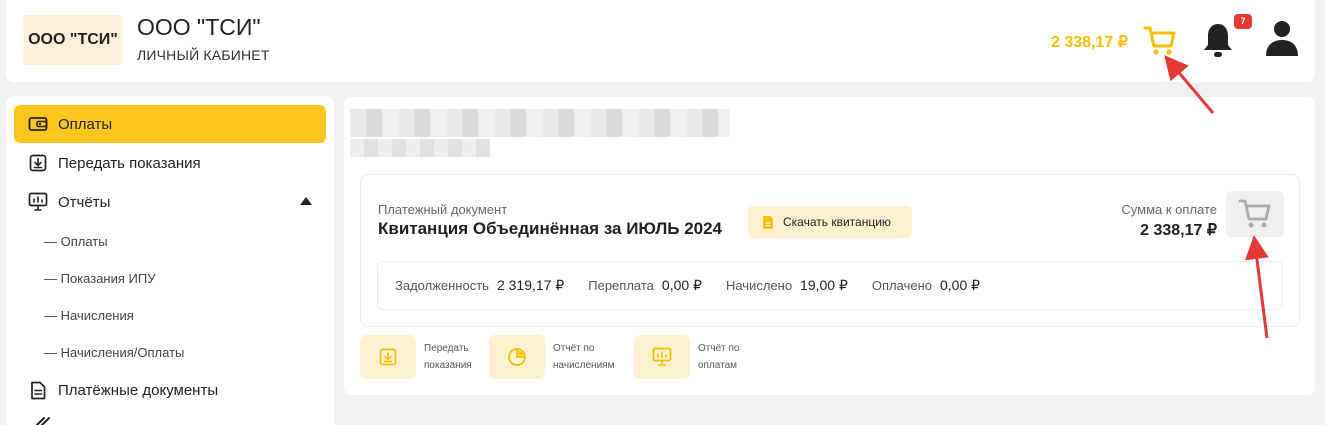 This screenshot has height=425, width=1325. I want to click on sidebar-subitem-charges: — Начисления, so click(89, 315).